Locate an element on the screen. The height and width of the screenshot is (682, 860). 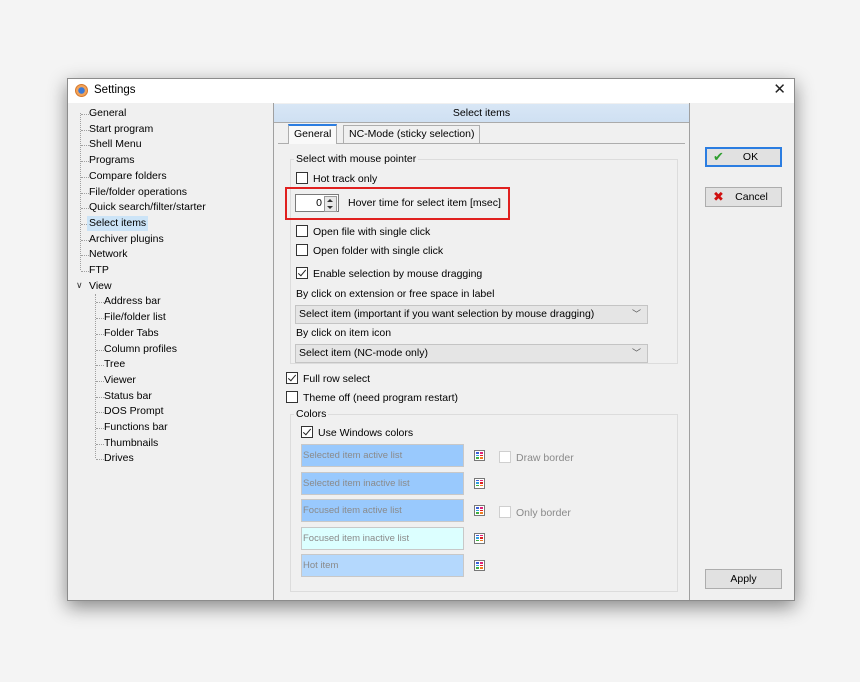
open-folder-single-click-checkbox is located at coordinates (302, 250).